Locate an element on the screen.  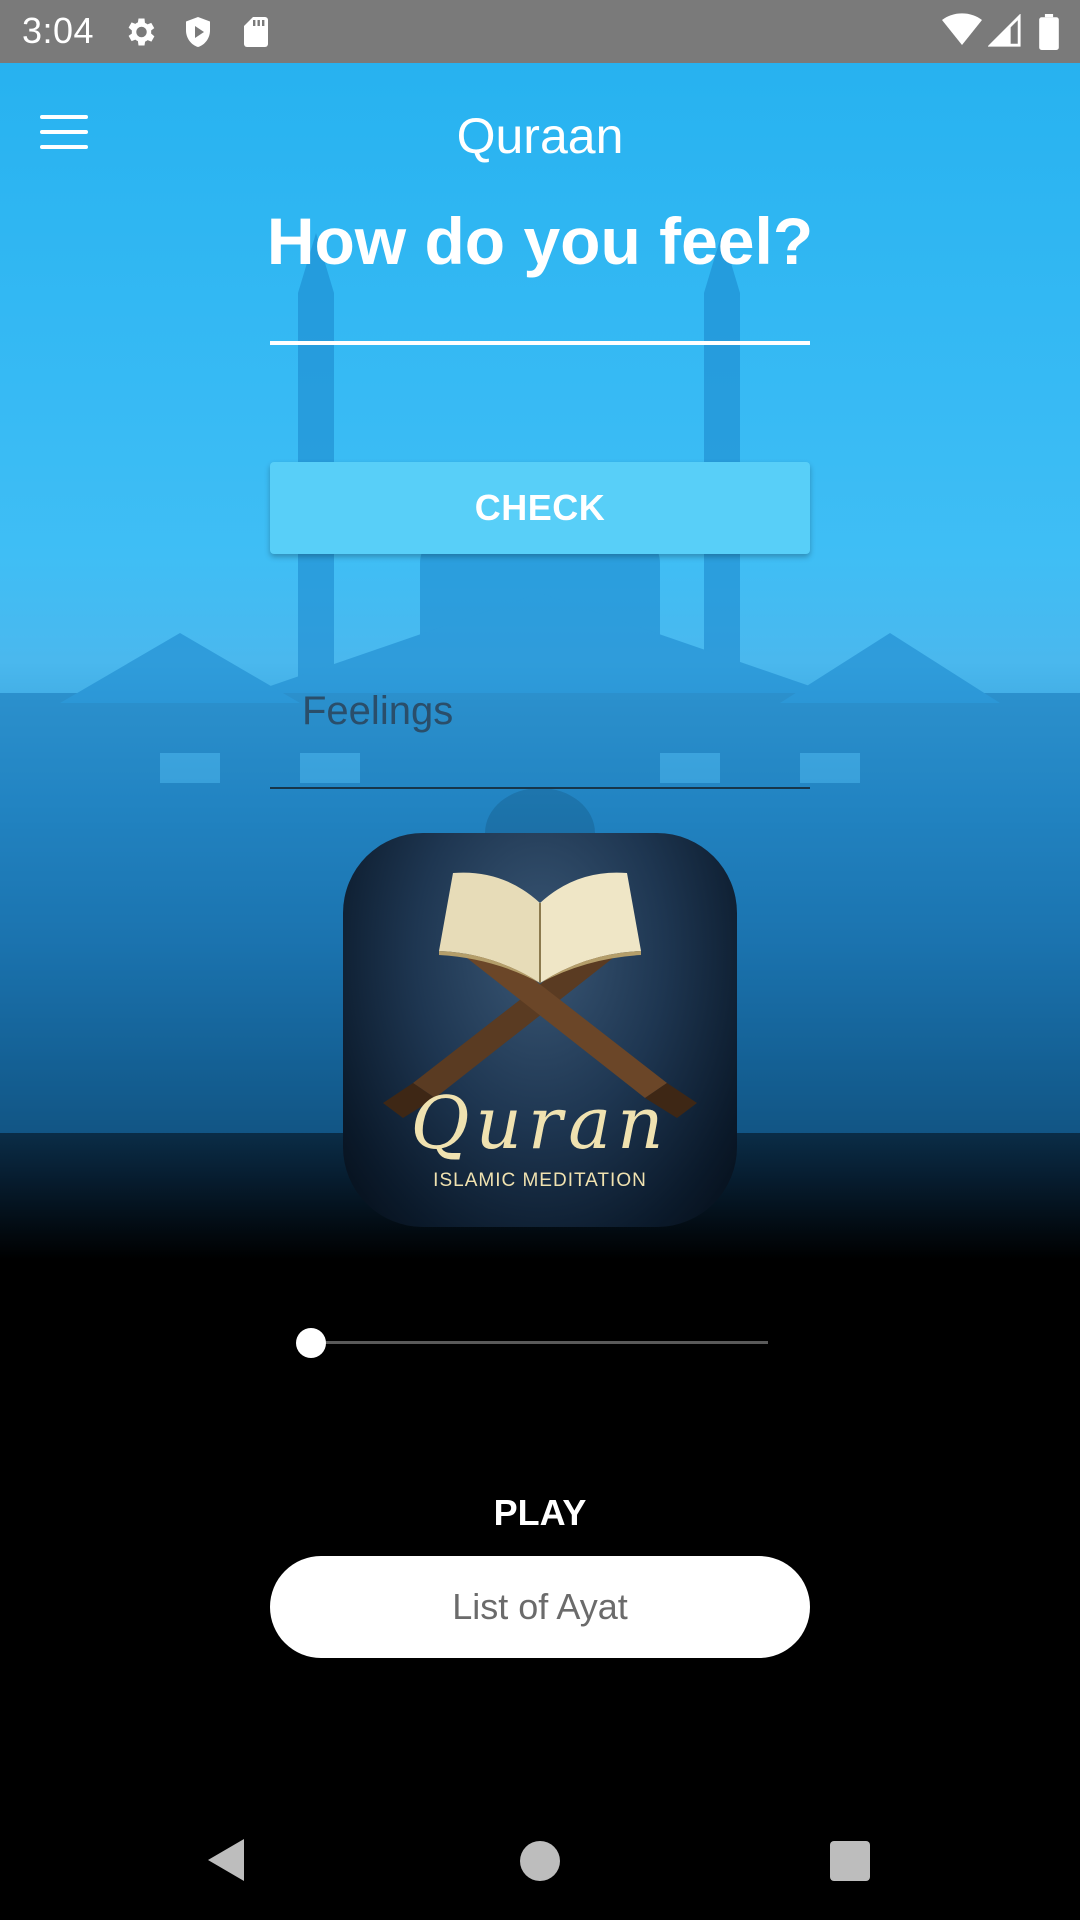
cover-title: Quran is located at coordinates (540, 1123).